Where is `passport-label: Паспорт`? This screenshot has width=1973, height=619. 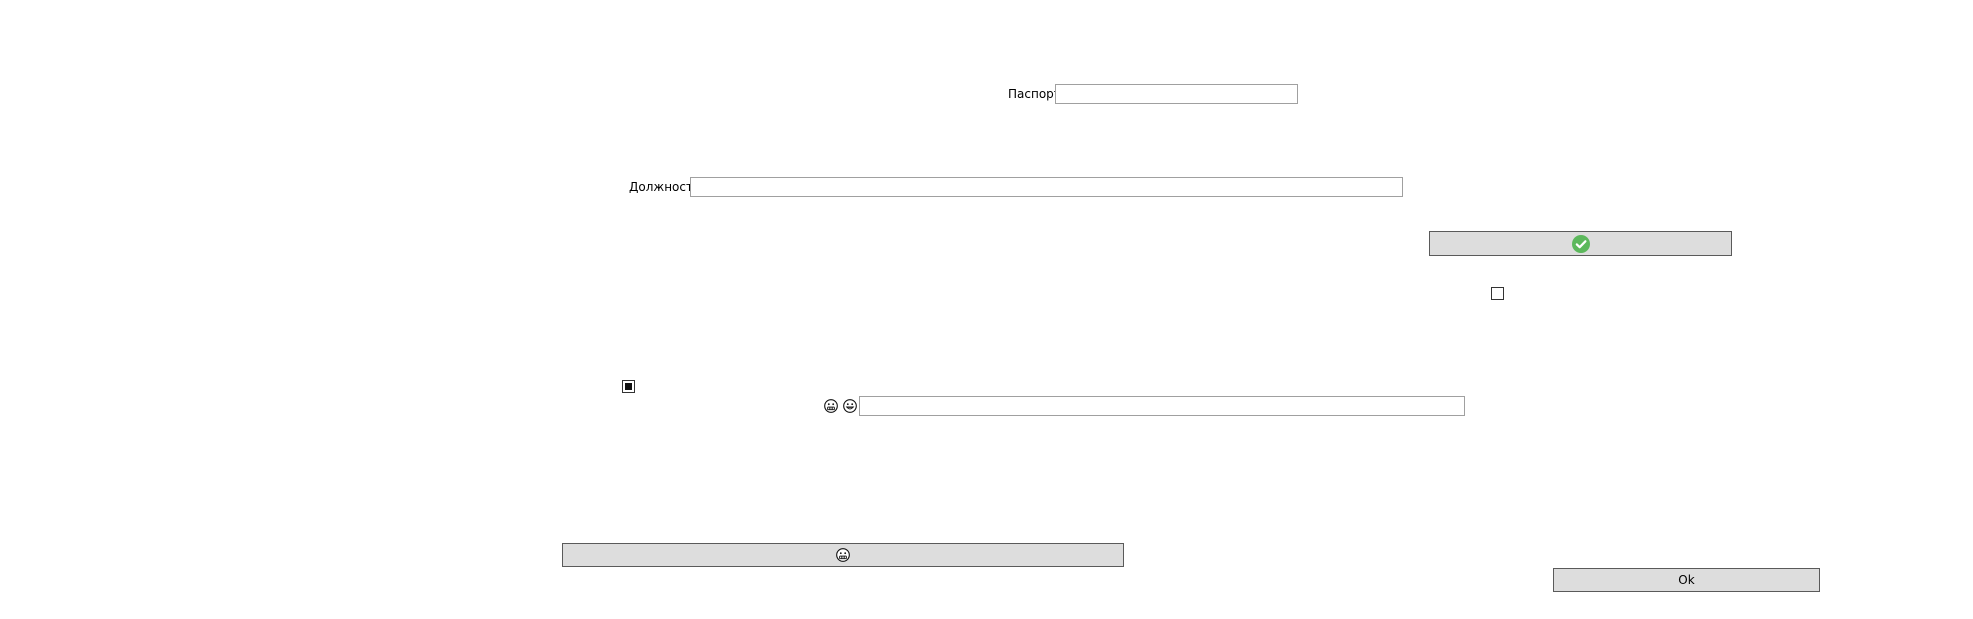 passport-label: Паспорт is located at coordinates (1034, 94).